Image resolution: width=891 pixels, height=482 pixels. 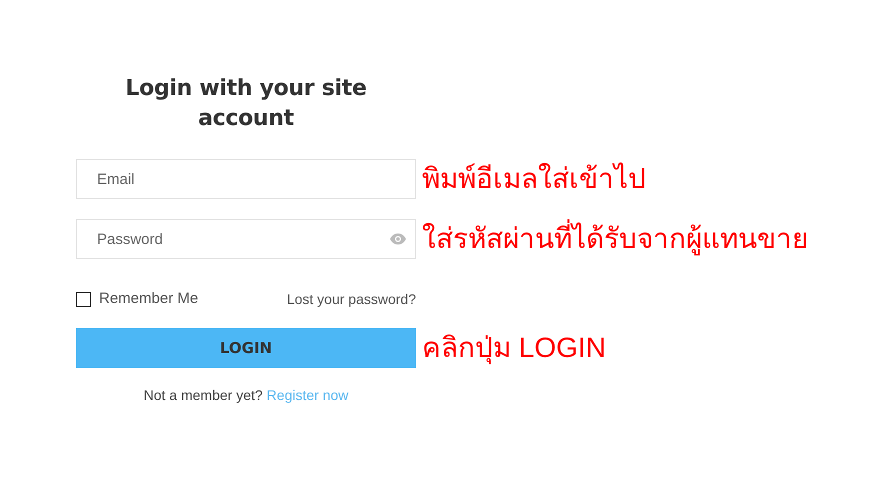 I want to click on annotation-text: คลิกปุ่ม LOGIN, so click(x=514, y=348).